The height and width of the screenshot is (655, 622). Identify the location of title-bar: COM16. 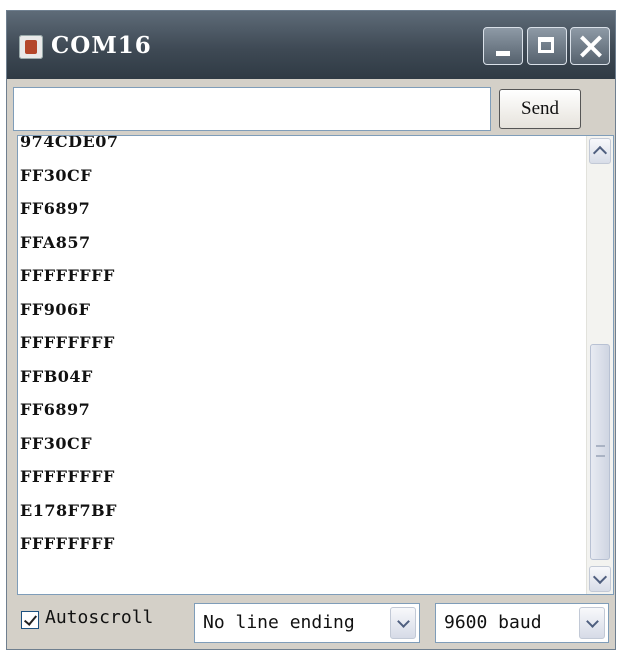
(311, 45).